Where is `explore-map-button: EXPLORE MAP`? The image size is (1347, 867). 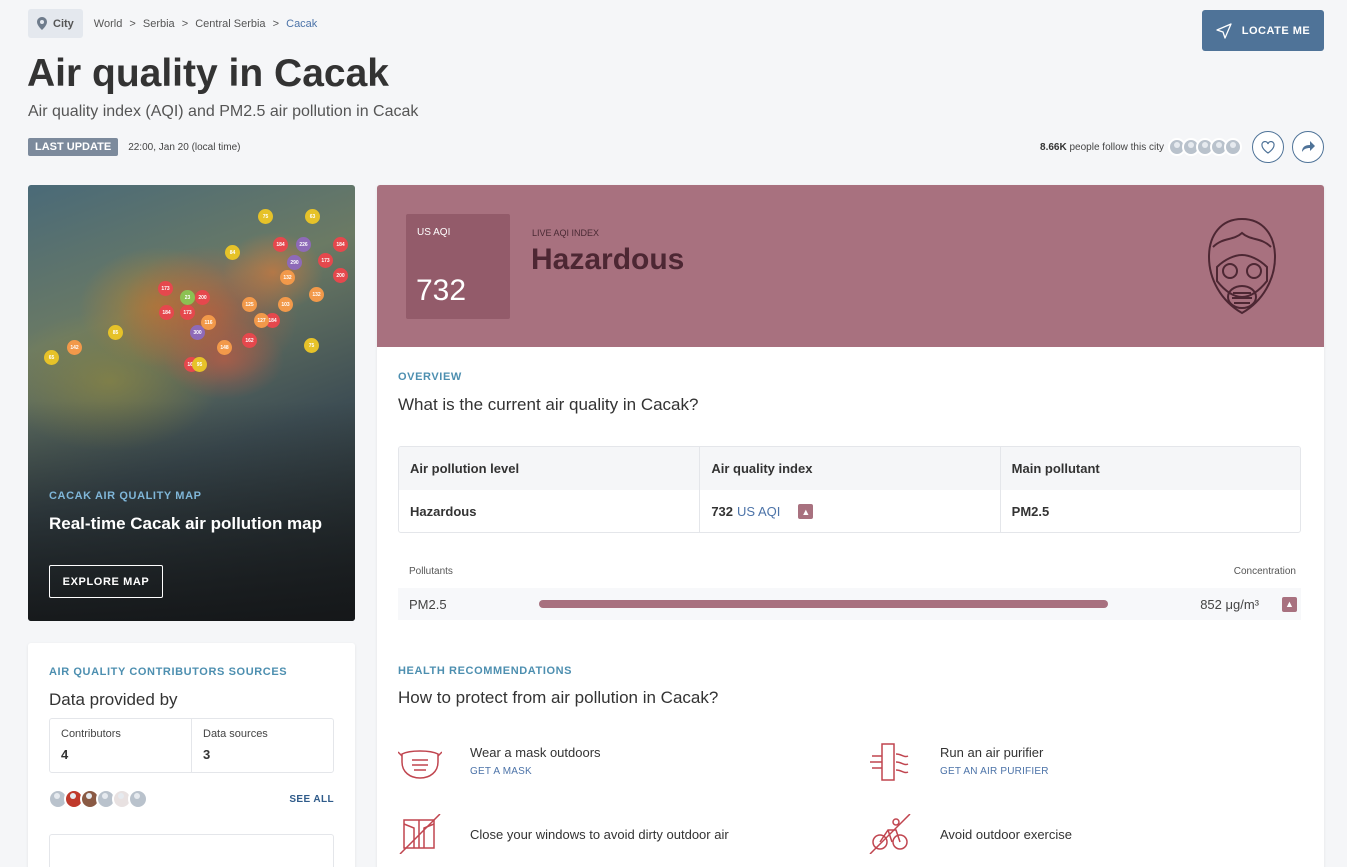 explore-map-button: EXPLORE MAP is located at coordinates (106, 581).